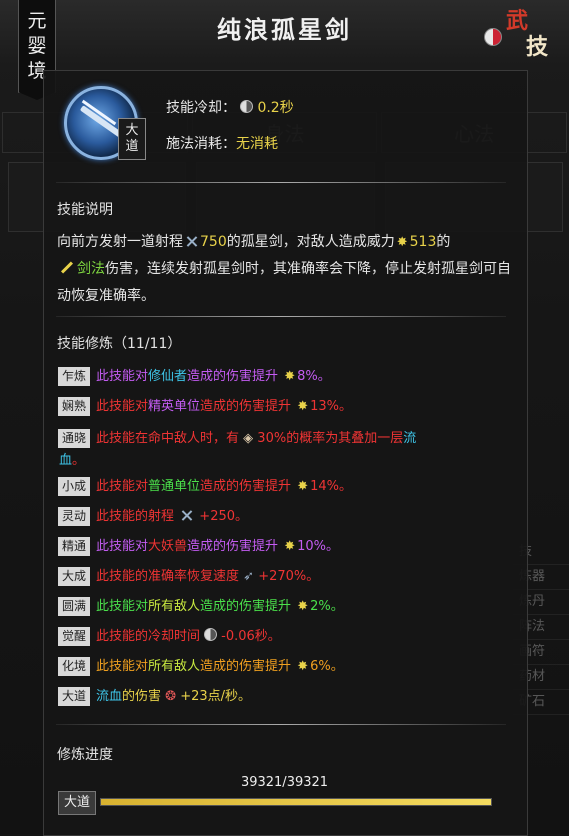 Image resolution: width=569 pixels, height=836 pixels. I want to click on training-tag: 大道, so click(74, 696).